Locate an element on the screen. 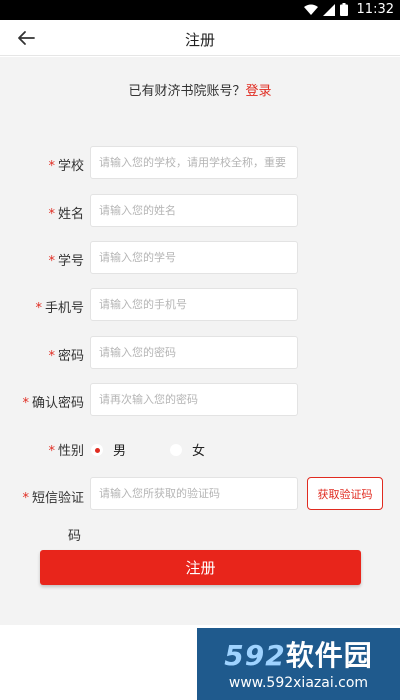  sms-code-label-wrap: 码 is located at coordinates (75, 536).